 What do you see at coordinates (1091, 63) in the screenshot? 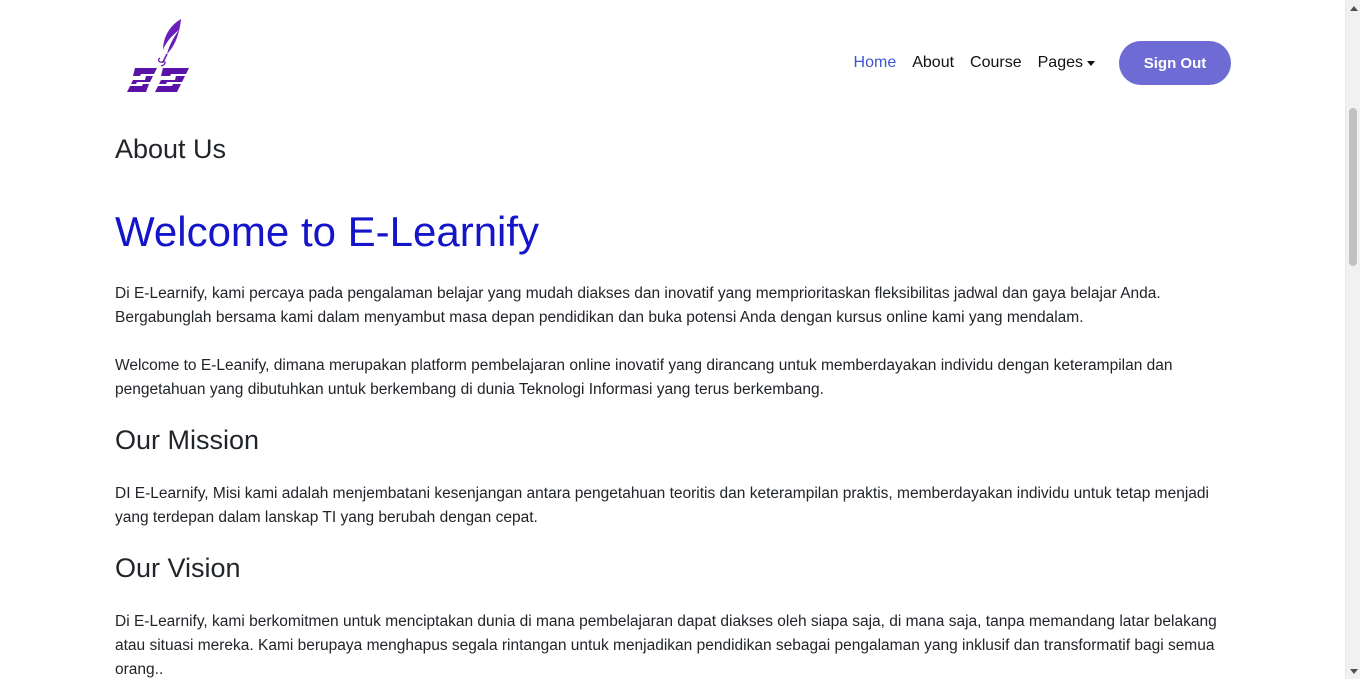
I see `caret-down-icon` at bounding box center [1091, 63].